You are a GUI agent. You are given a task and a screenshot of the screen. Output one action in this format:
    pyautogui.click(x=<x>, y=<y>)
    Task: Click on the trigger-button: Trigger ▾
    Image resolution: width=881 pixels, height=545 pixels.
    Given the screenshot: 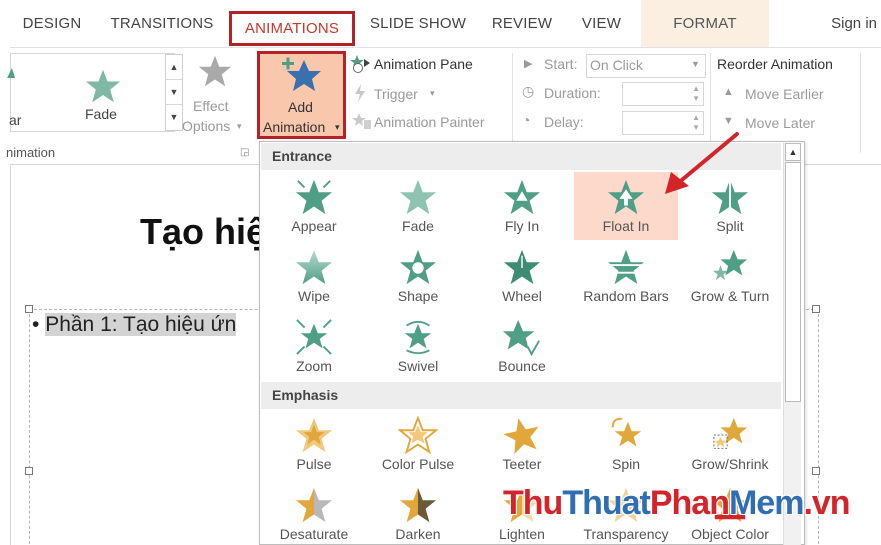 What is the action you would take?
    pyautogui.click(x=403, y=95)
    